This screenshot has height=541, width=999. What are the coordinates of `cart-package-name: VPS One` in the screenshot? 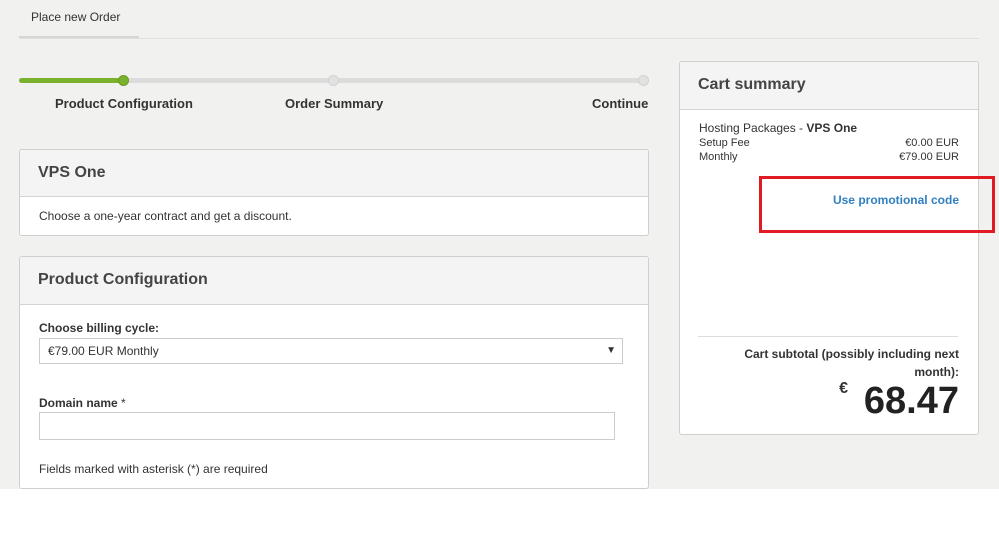 It's located at (832, 128).